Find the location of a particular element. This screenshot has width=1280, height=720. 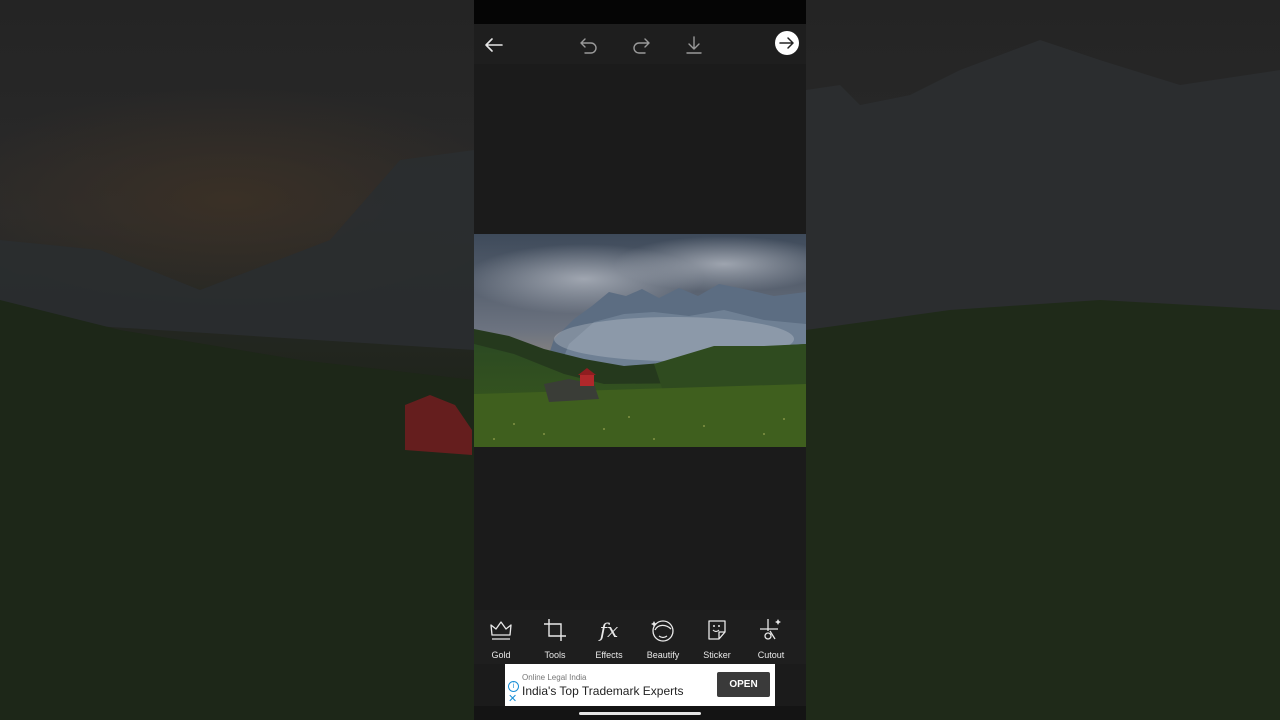

tool-effects: fx Effects is located at coordinates (609, 639).